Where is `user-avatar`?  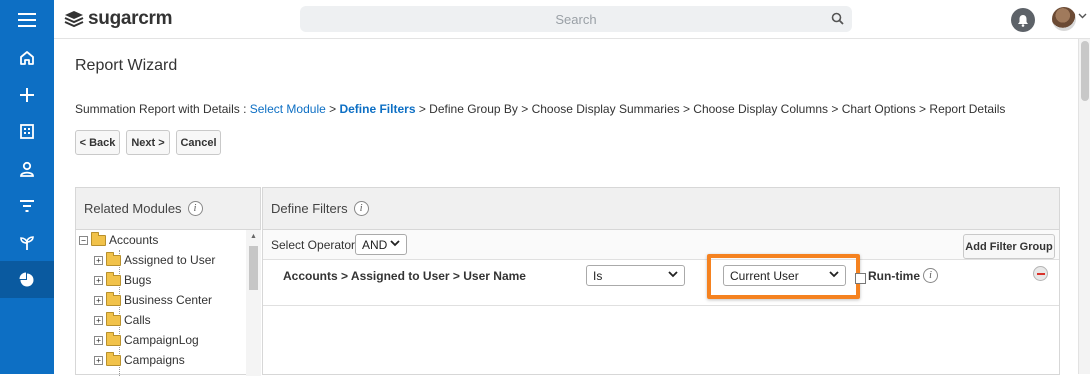 user-avatar is located at coordinates (1064, 19).